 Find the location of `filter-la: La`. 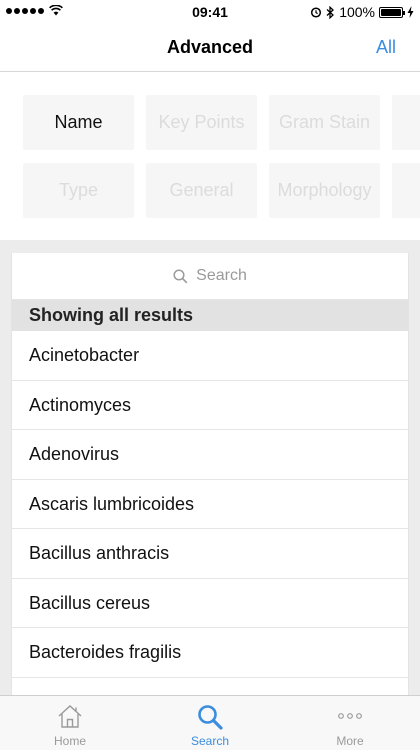

filter-la: La is located at coordinates (406, 122).